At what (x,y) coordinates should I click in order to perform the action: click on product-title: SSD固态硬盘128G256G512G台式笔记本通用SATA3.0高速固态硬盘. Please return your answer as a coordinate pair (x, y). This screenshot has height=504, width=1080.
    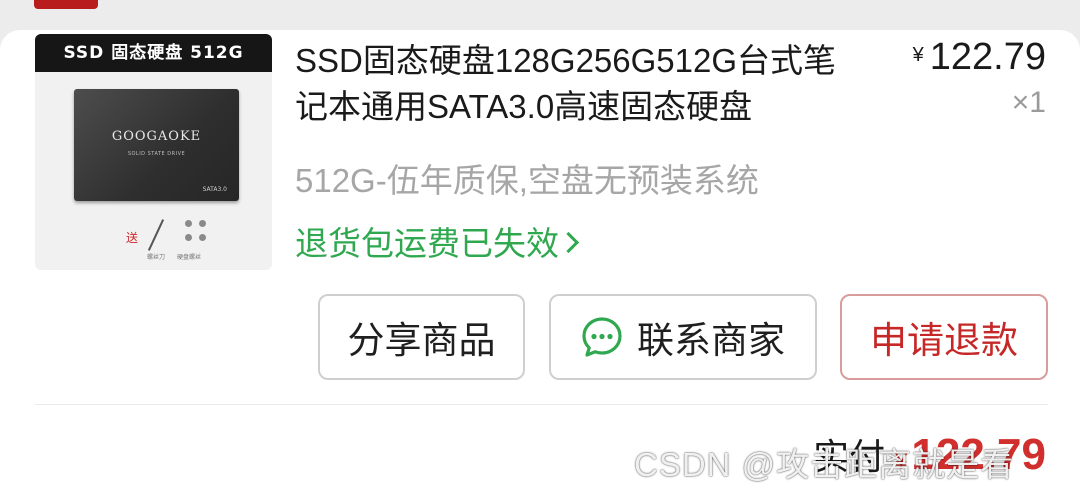
    Looking at the image, I should click on (575, 84).